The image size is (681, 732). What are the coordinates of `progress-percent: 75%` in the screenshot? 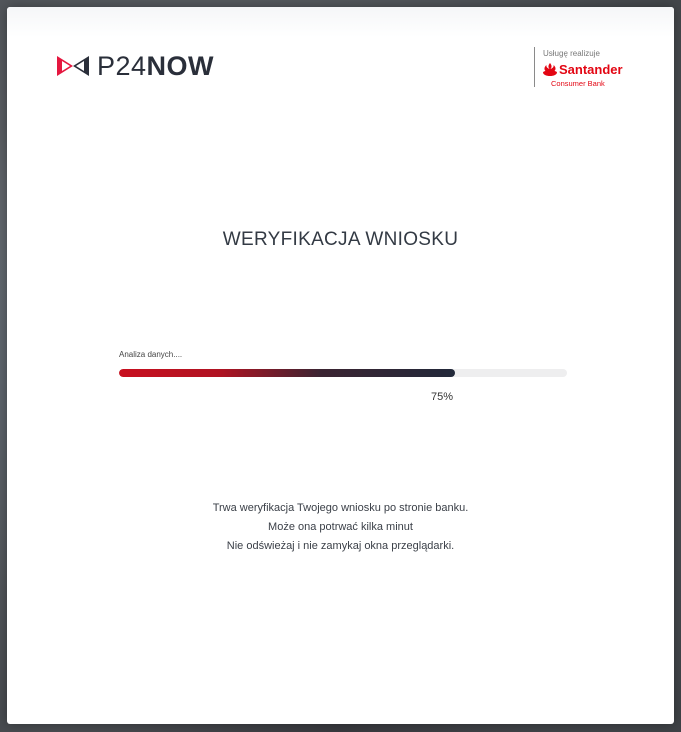 It's located at (442, 397).